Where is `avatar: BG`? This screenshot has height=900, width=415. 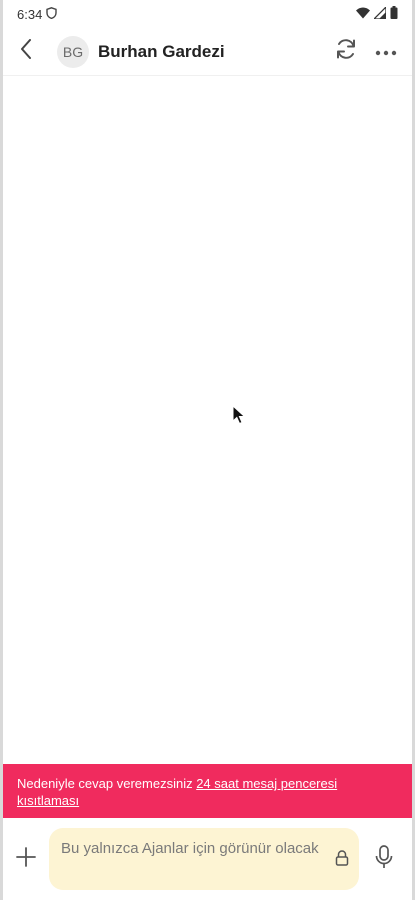
avatar: BG is located at coordinates (73, 51).